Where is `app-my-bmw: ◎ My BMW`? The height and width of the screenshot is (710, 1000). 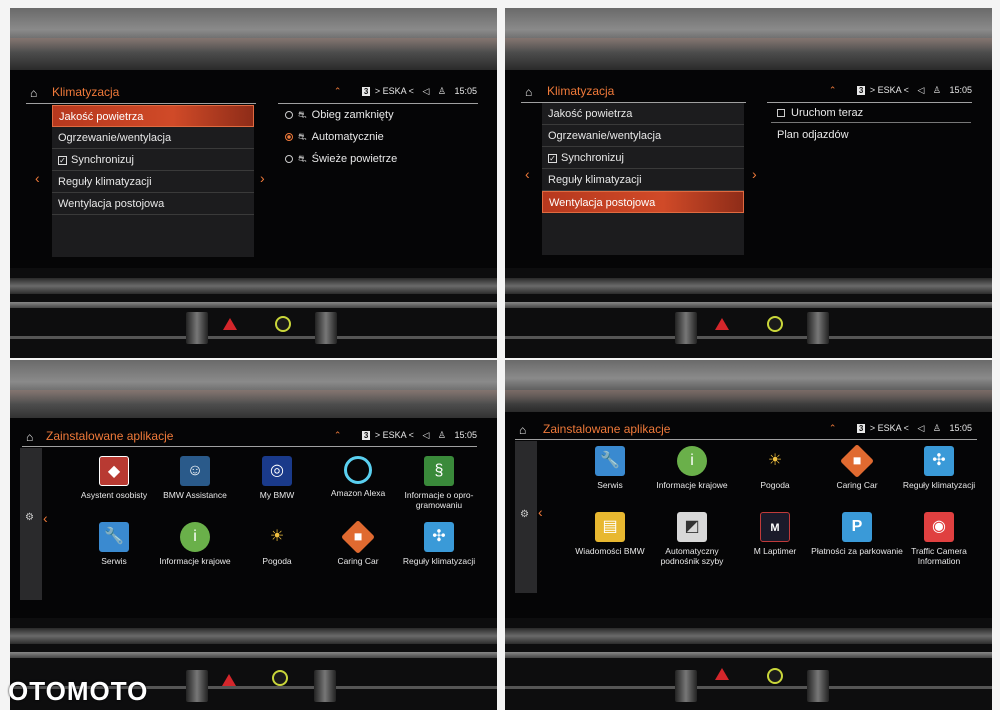 app-my-bmw: ◎ My BMW is located at coordinates (277, 478).